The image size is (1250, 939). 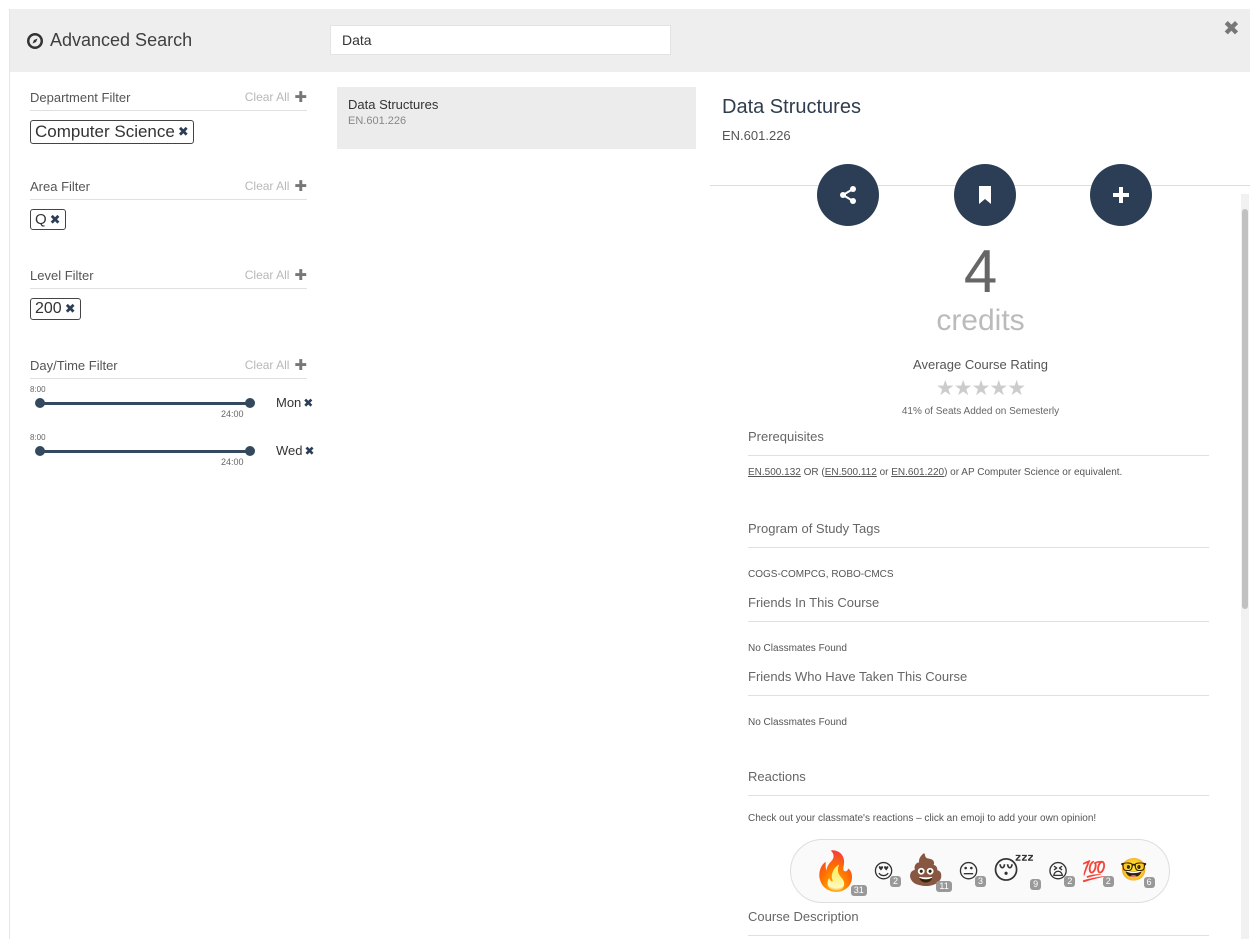 What do you see at coordinates (944, 886) in the screenshot?
I see `reaction-count: 11` at bounding box center [944, 886].